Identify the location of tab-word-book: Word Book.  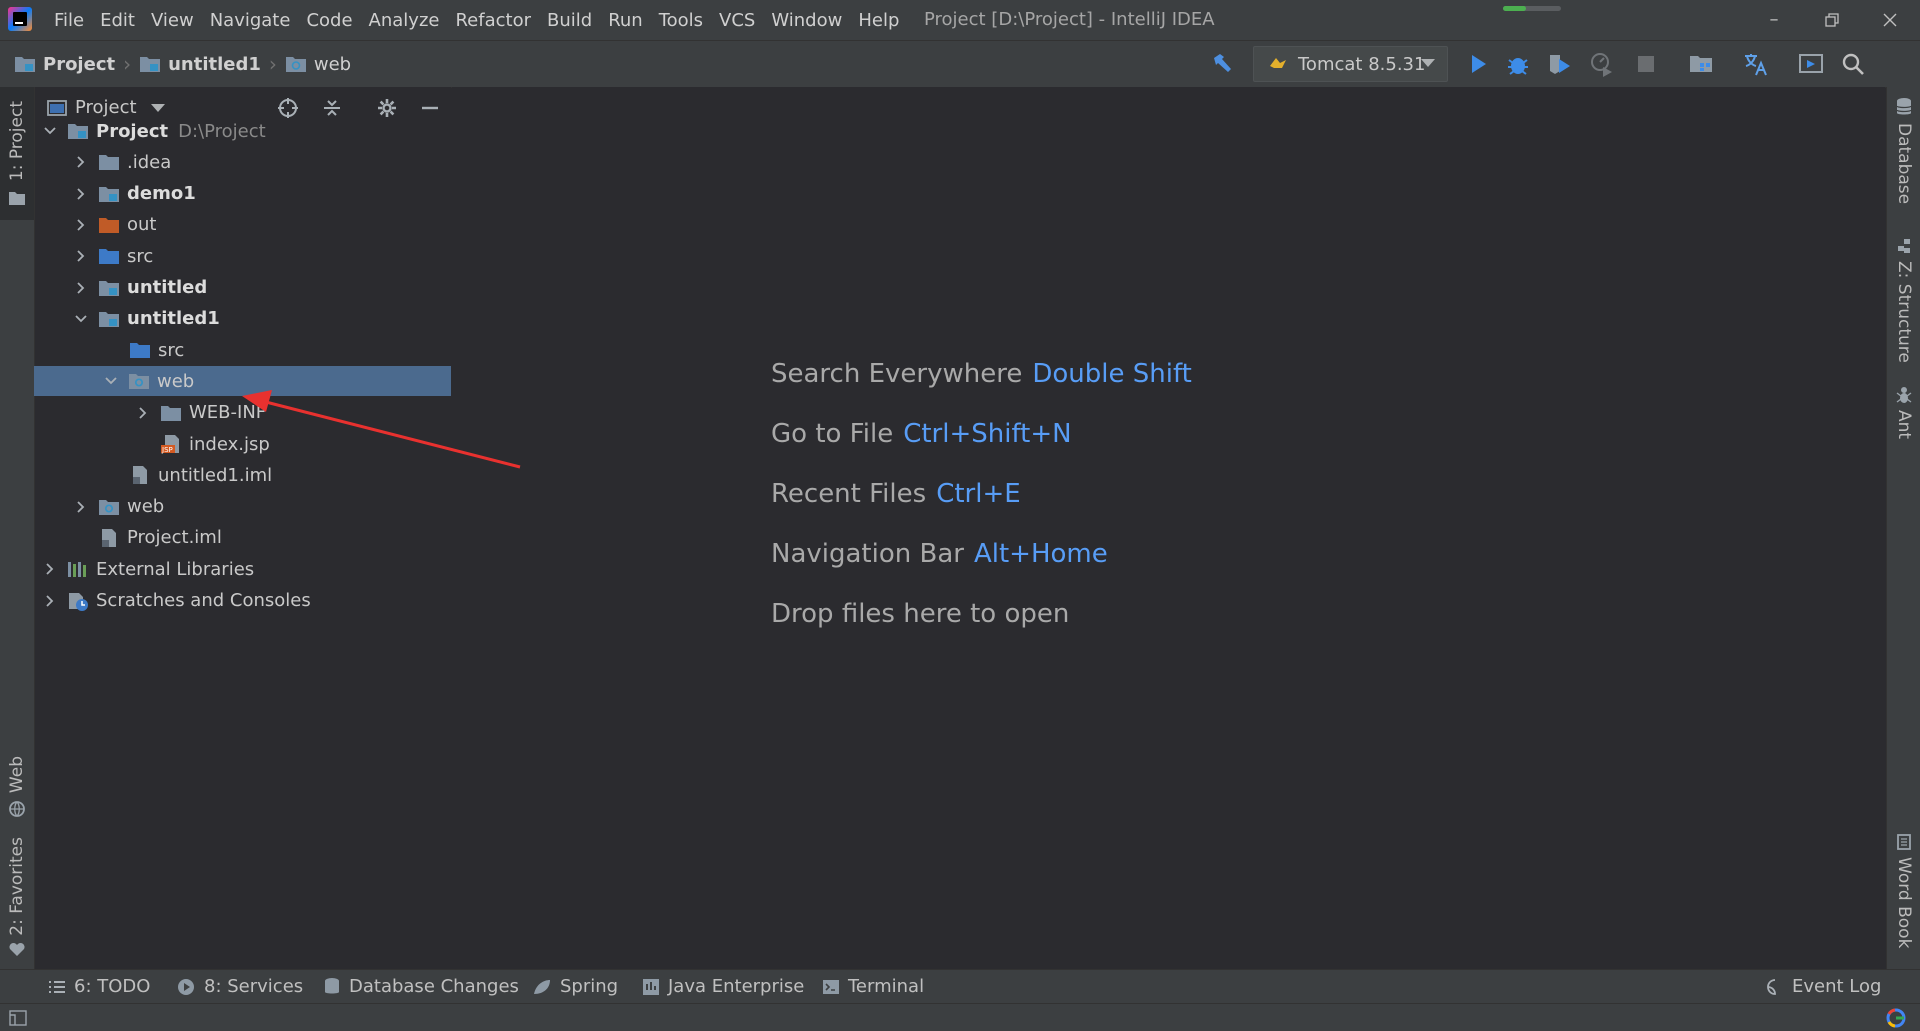
(1903, 890).